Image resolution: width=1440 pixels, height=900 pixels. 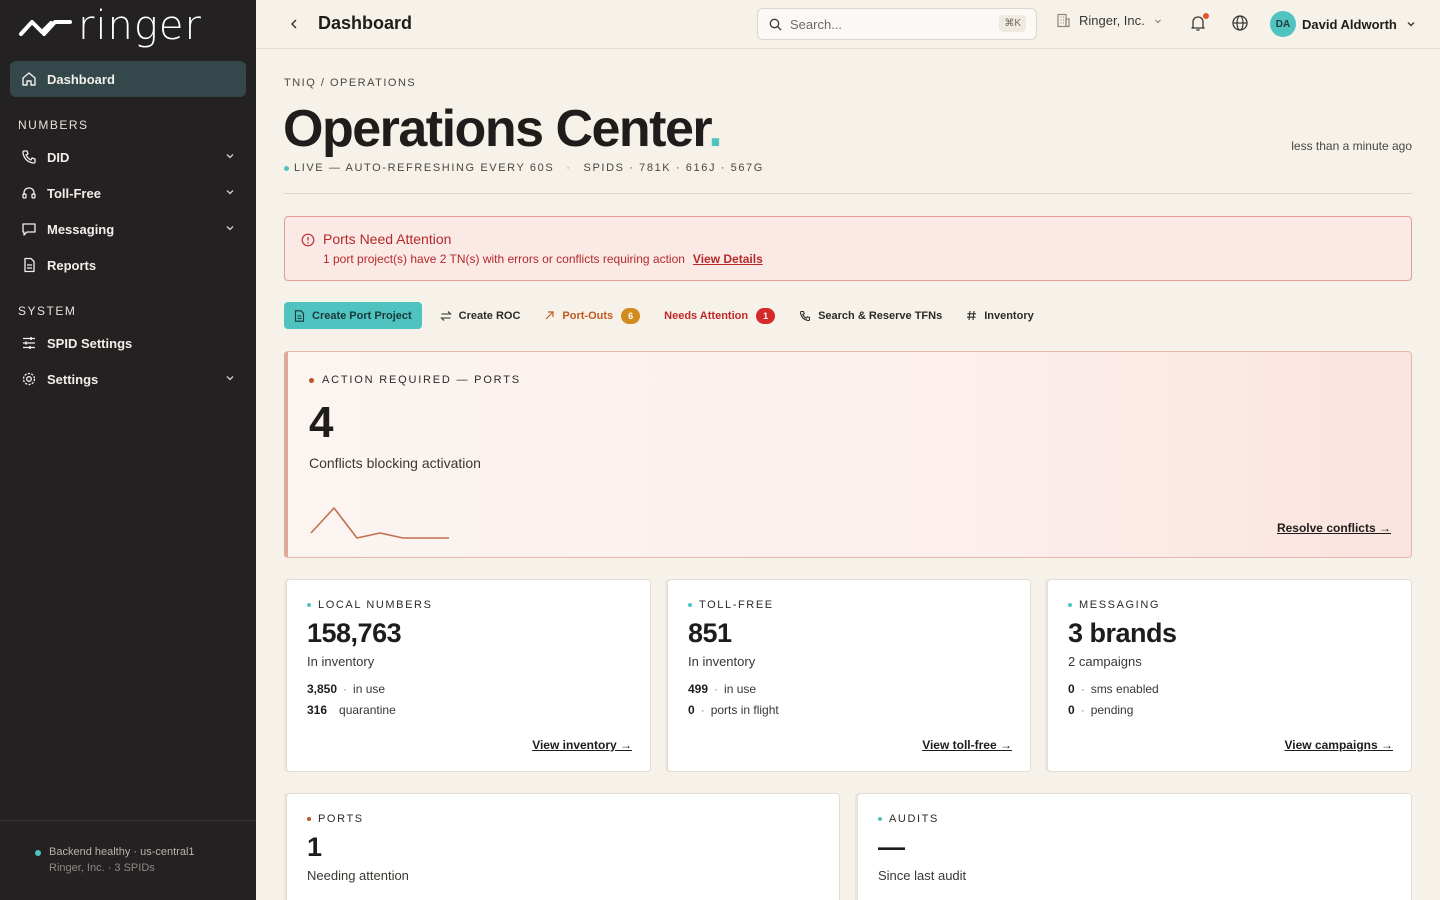 I want to click on stat-value: 316, so click(x=317, y=710).